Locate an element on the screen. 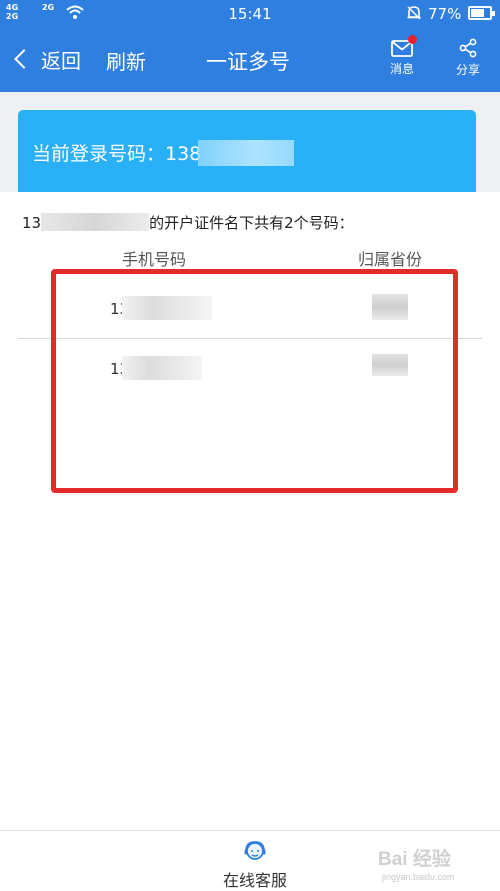  column-header-phone: 手机号码 is located at coordinates (154, 259).